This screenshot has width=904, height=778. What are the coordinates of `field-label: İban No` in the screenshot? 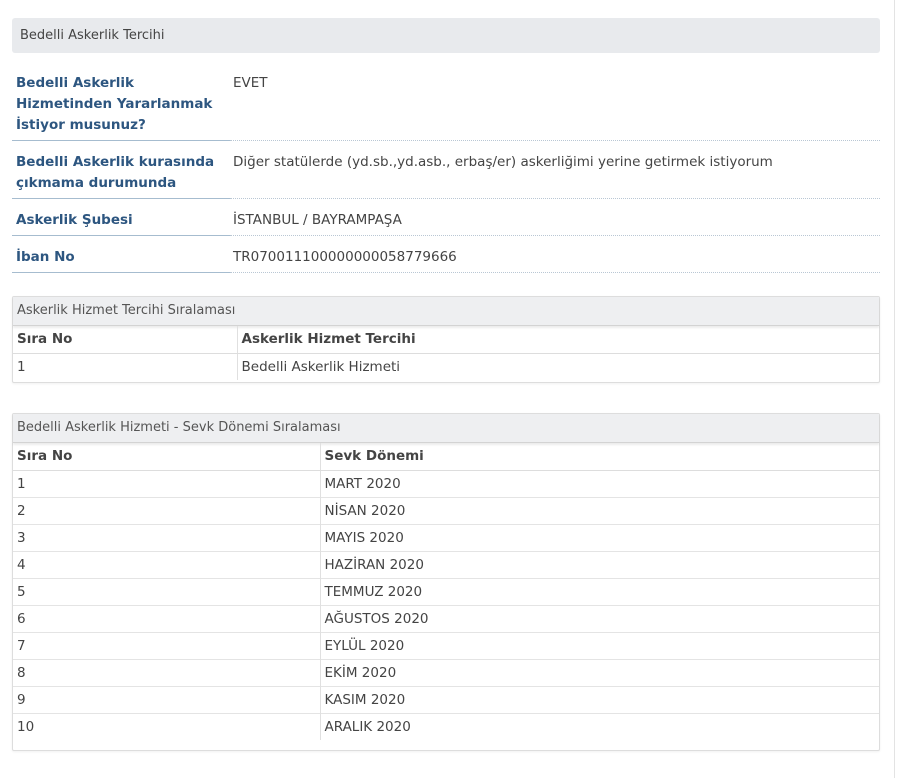 It's located at (121, 260).